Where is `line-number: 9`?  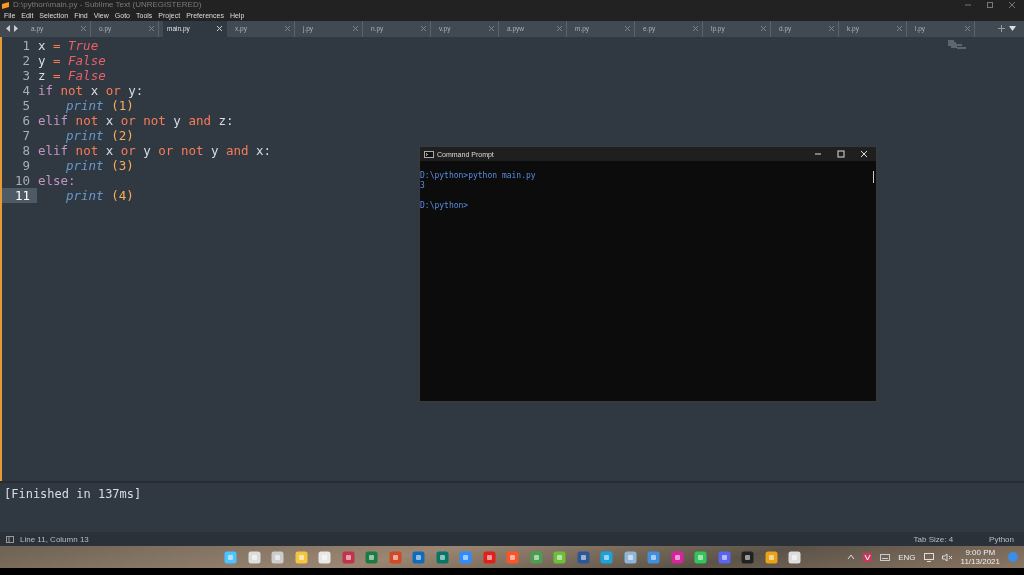
line-number: 9 is located at coordinates (26, 165).